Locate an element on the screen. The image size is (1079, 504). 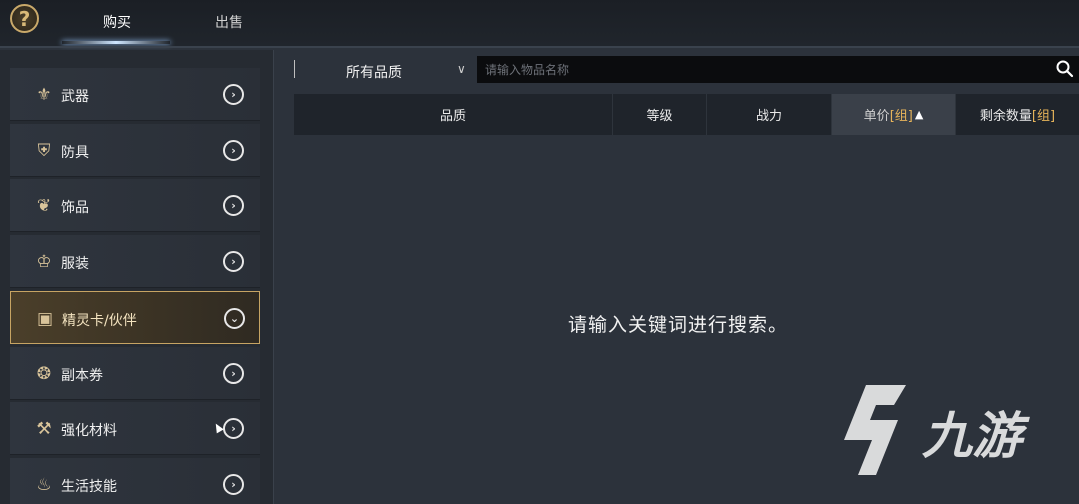
watermark-logo: 九游 is located at coordinates (946, 430).